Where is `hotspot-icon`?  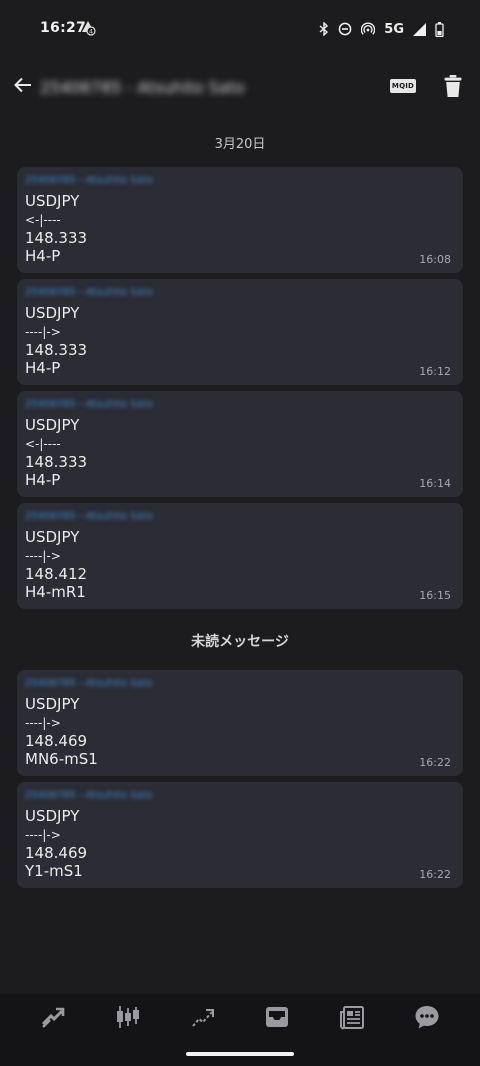
hotspot-icon is located at coordinates (368, 29).